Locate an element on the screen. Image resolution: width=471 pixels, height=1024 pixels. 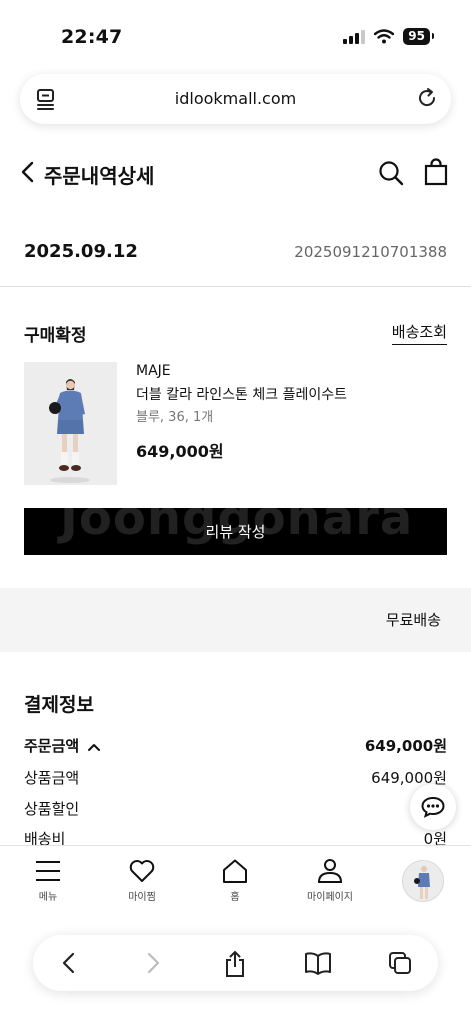
tab-menu: 메뉴 is located at coordinates (48, 880).